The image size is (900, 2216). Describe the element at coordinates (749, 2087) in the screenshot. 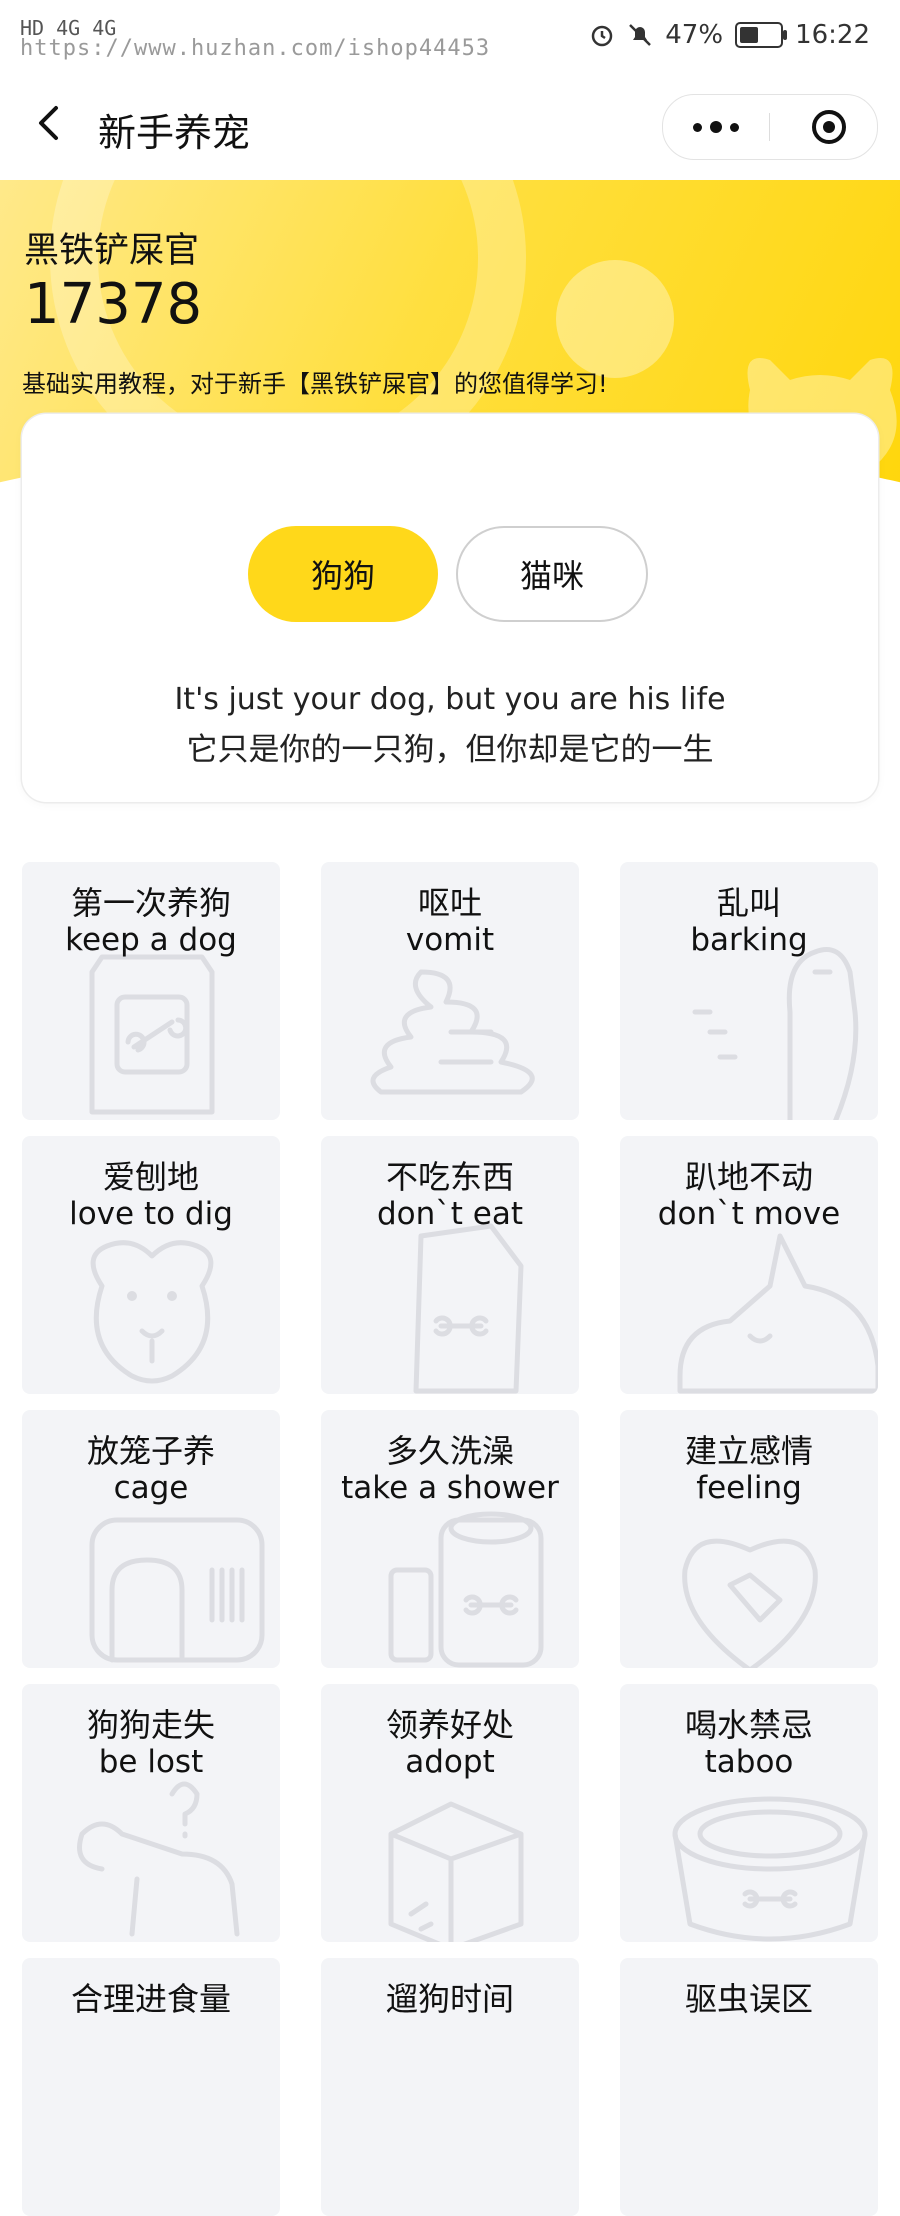

I see `topic-tile: 驱虫误区` at that location.